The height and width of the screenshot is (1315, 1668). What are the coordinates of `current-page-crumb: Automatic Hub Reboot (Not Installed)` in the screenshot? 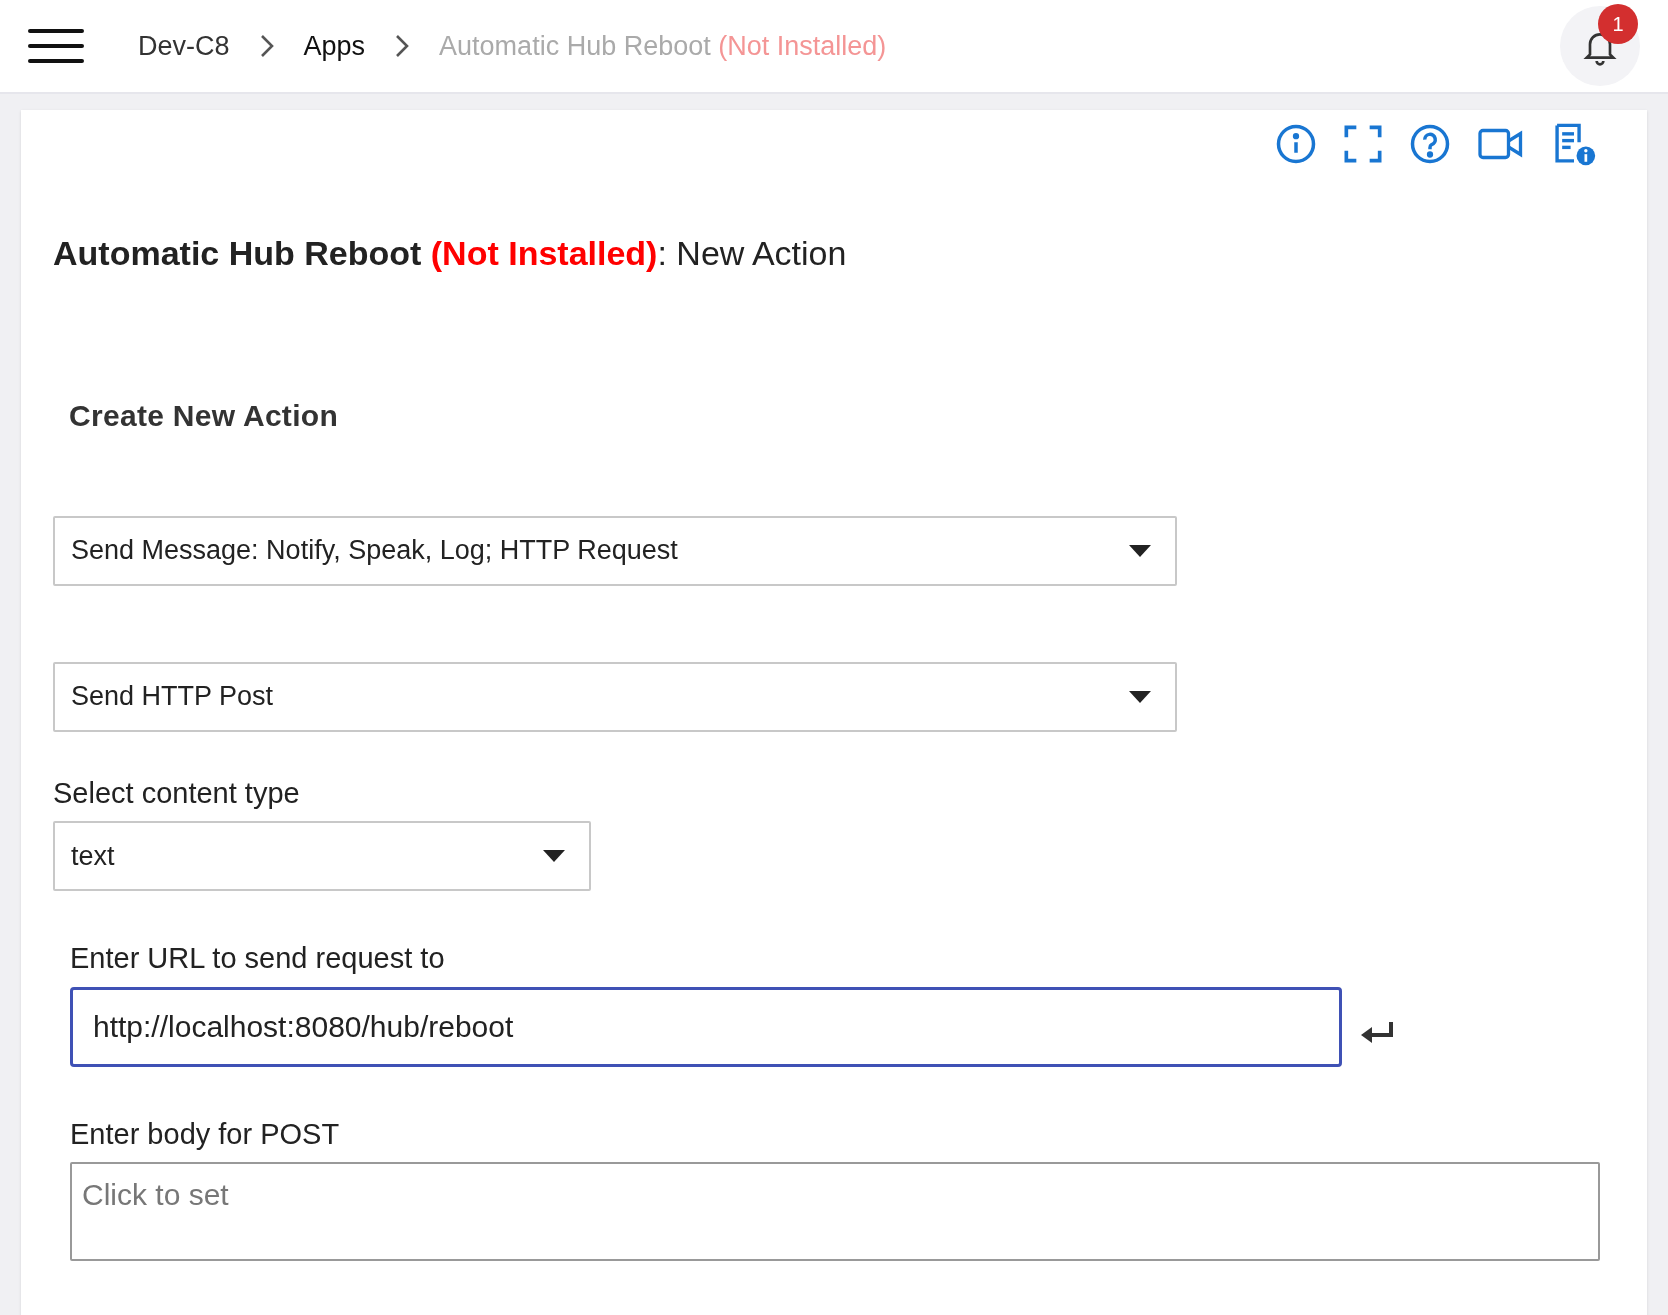 It's located at (663, 46).